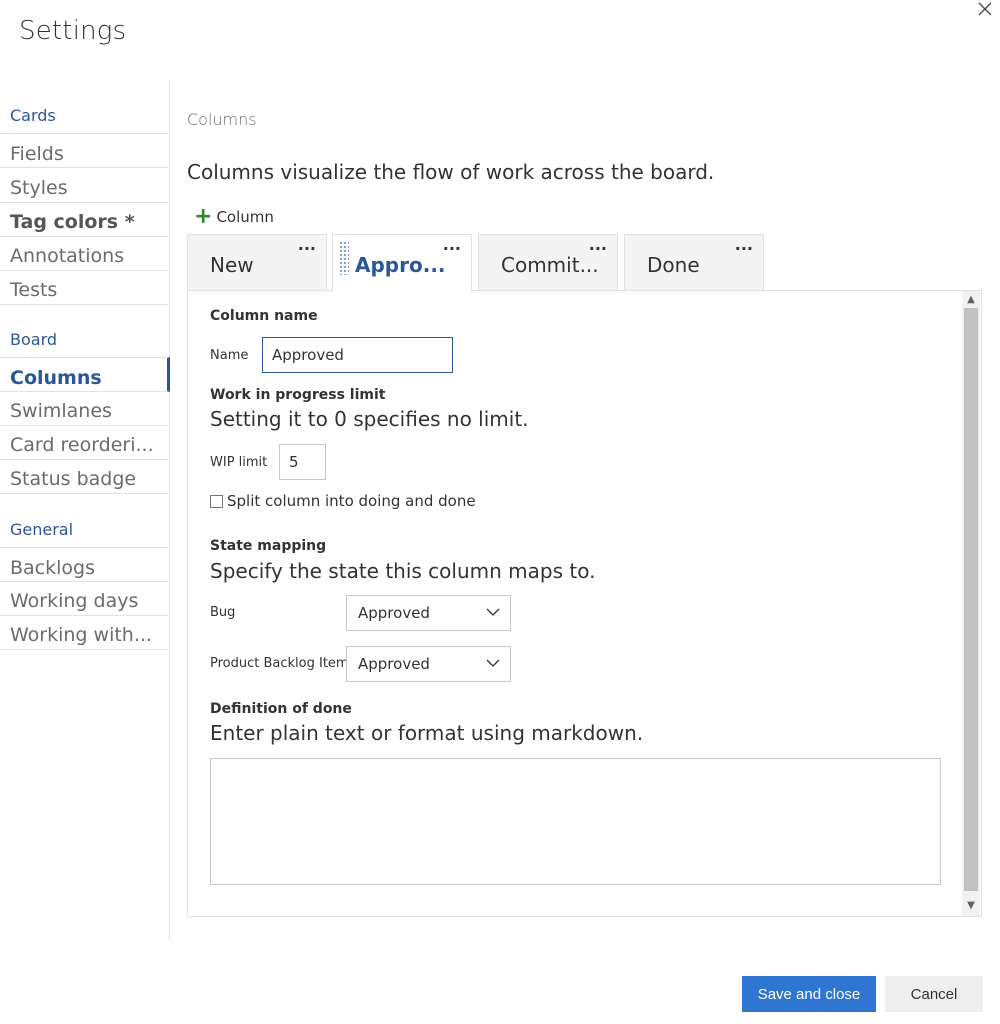  What do you see at coordinates (357, 355) in the screenshot?
I see `column-name-input` at bounding box center [357, 355].